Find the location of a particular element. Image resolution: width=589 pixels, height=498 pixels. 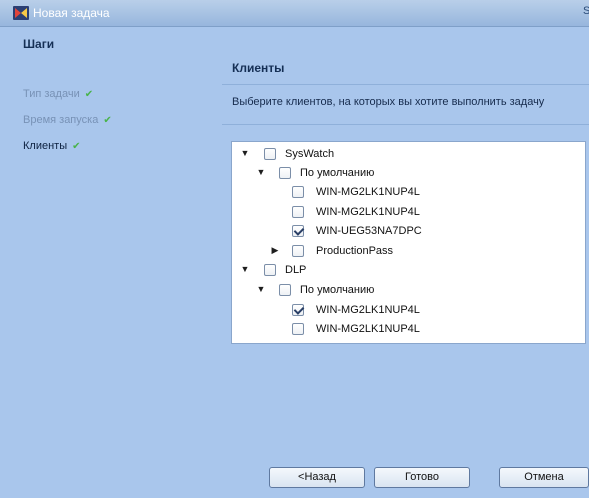

title-bar: Новая задача S is located at coordinates (294, 13).